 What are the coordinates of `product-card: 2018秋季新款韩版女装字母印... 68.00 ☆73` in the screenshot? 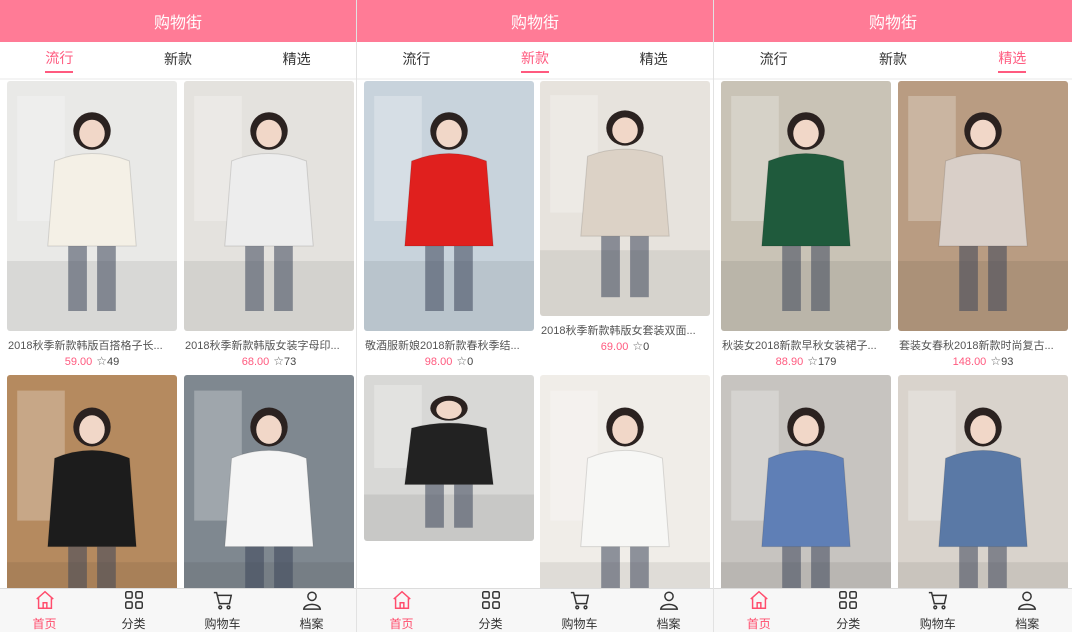 It's located at (269, 225).